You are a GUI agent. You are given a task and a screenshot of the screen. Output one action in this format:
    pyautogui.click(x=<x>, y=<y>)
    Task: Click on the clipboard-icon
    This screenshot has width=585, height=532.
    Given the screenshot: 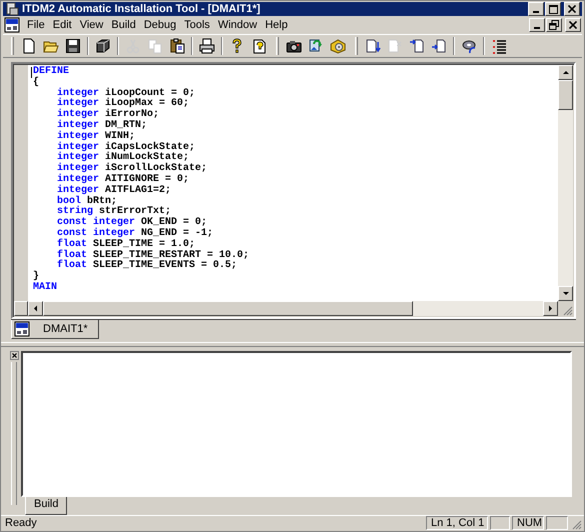 What is the action you would take?
    pyautogui.click(x=177, y=46)
    